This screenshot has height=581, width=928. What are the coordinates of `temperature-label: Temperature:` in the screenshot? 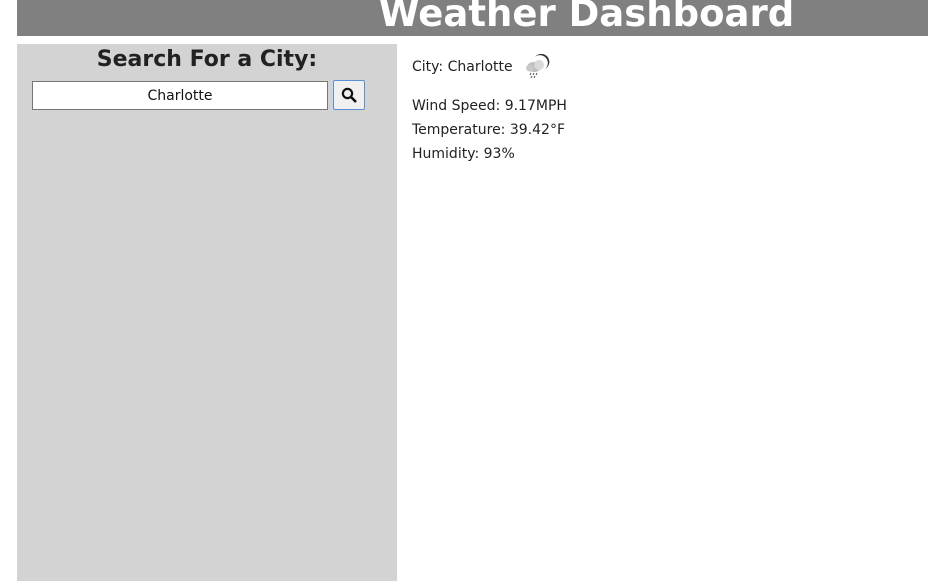 It's located at (459, 130).